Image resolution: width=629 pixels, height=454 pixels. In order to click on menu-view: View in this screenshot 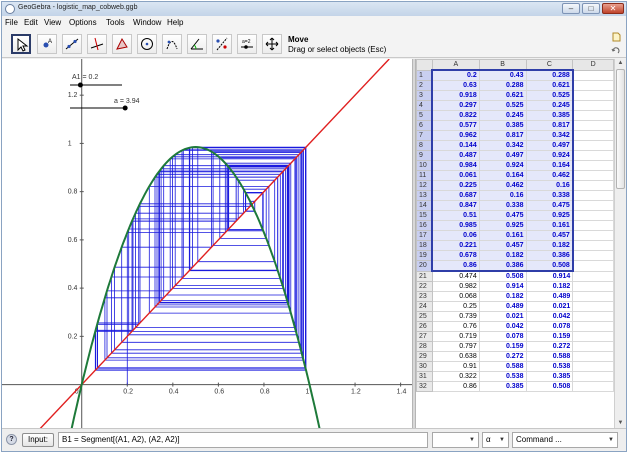, I will do `click(52, 22)`.